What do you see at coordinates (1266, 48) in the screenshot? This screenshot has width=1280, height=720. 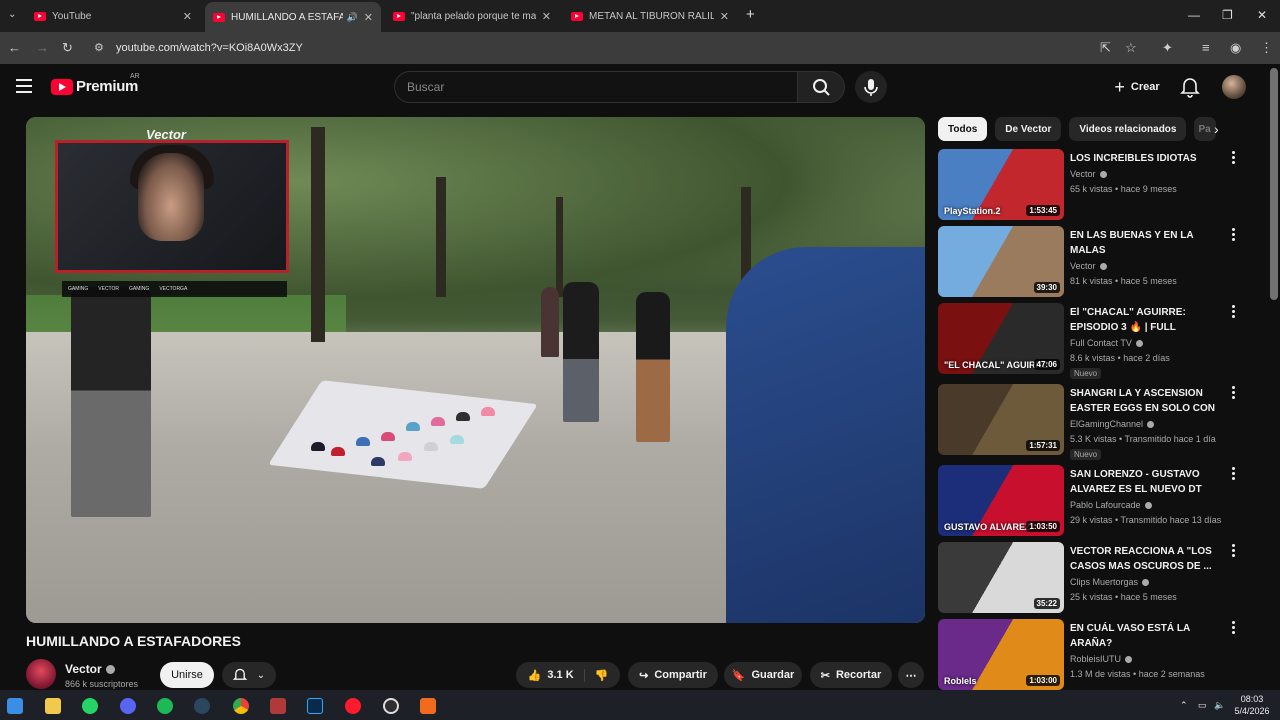 I see `browser-menu-icon: ⋮` at bounding box center [1266, 48].